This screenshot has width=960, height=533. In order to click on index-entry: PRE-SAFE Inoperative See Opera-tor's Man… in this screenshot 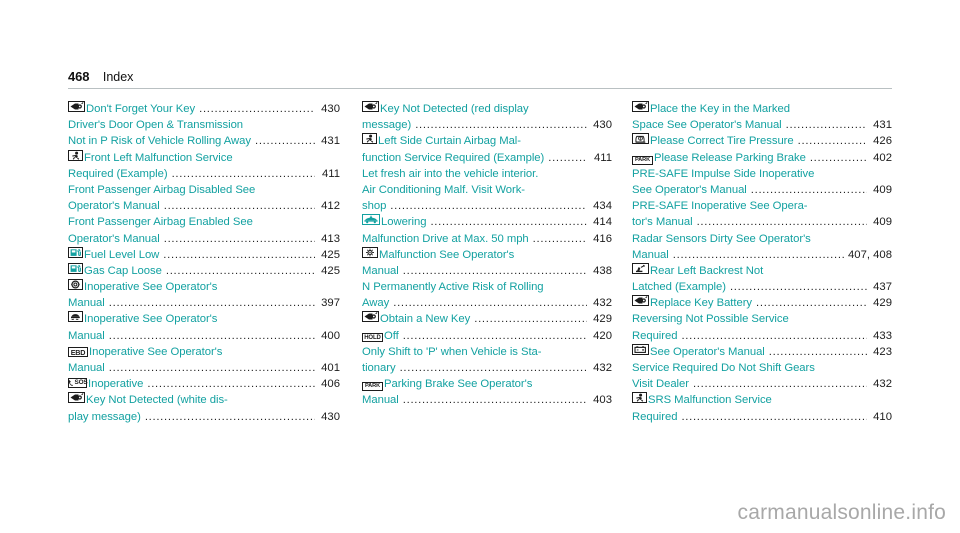, I will do `click(762, 214)`.